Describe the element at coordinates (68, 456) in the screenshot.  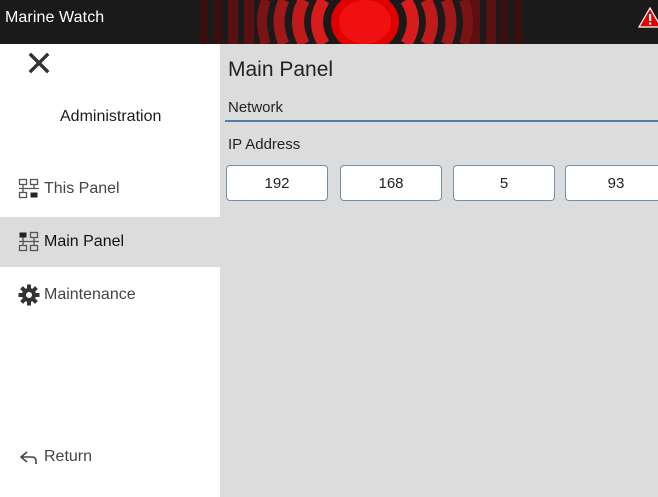
I see `return-label: Return` at that location.